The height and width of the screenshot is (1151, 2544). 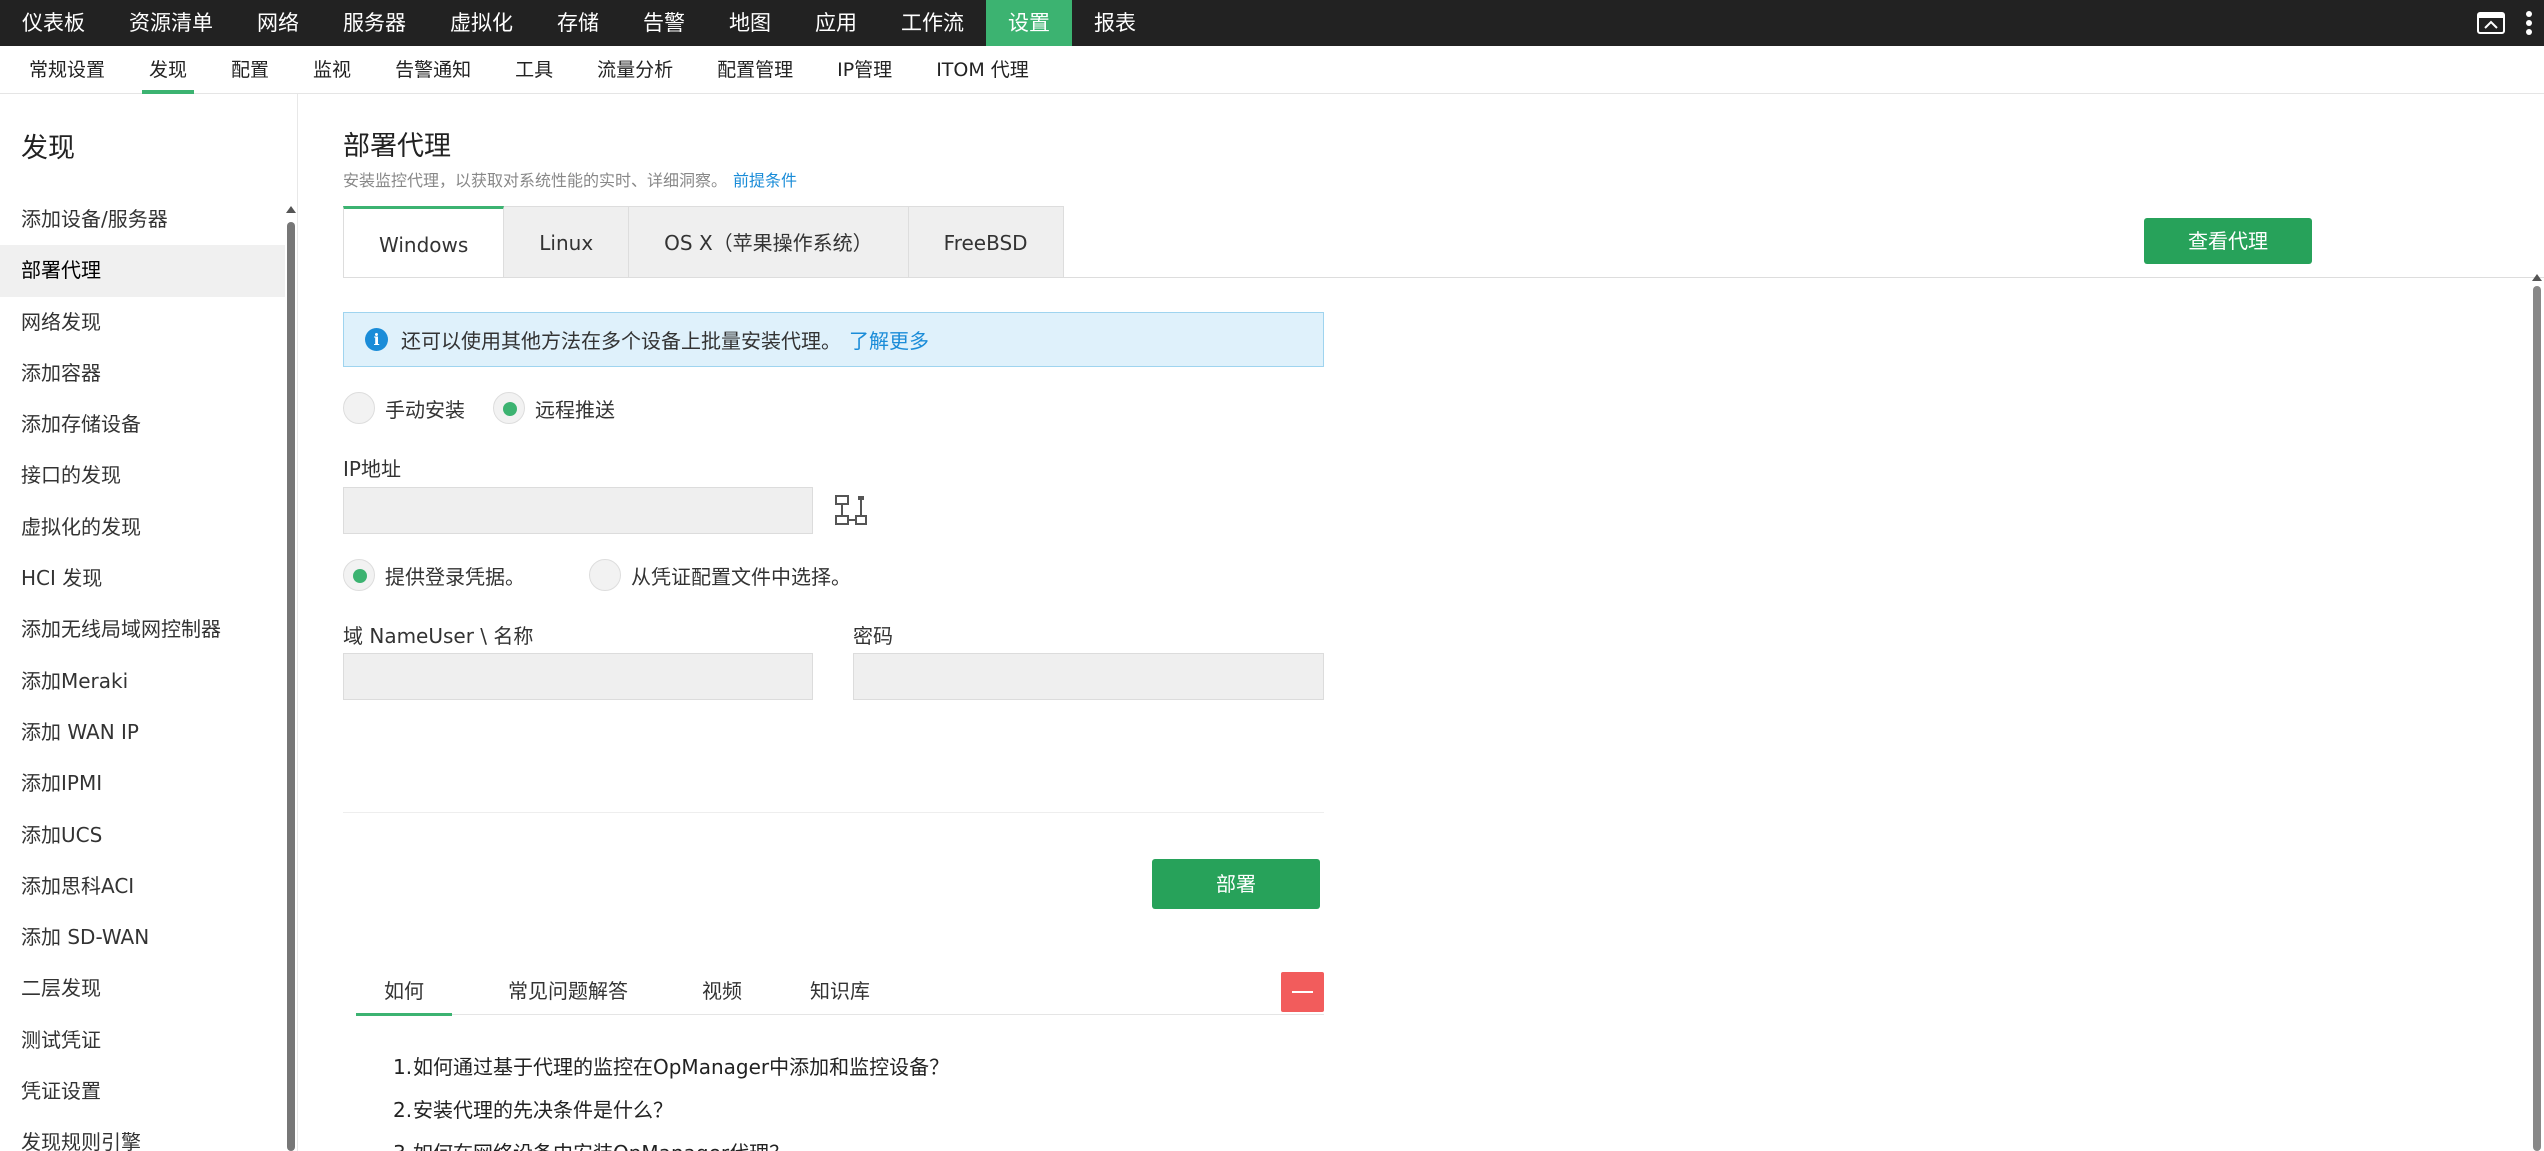 What do you see at coordinates (543, 1110) in the screenshot?
I see `help-item-link: 安装代理的先决条件是什么？` at bounding box center [543, 1110].